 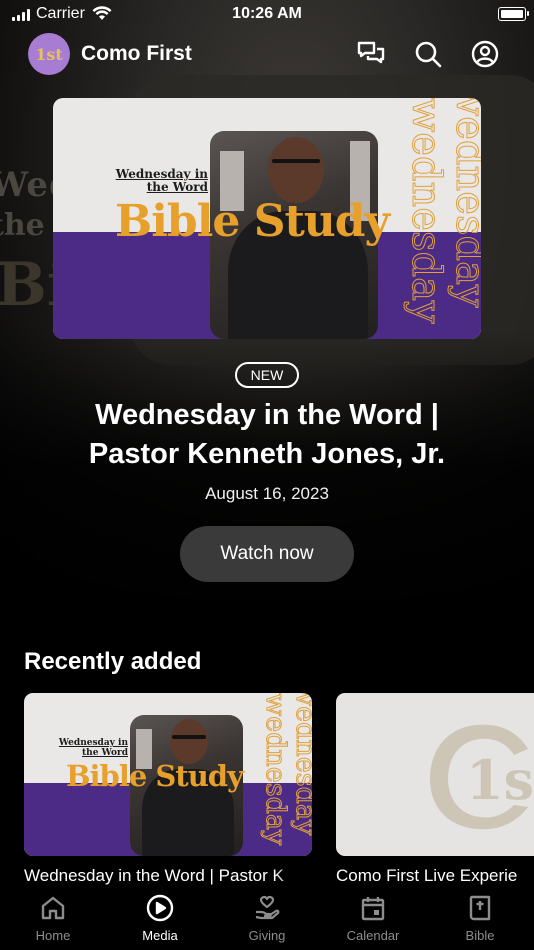 I want to click on logo-text: 1st, so click(x=49, y=54).